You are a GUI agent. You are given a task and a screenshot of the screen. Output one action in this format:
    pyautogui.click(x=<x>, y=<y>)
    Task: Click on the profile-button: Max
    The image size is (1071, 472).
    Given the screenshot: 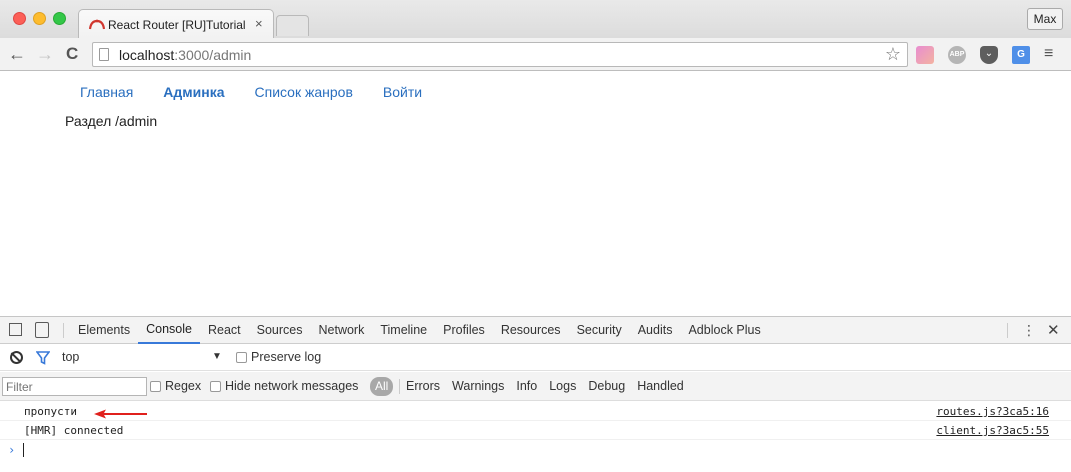 What is the action you would take?
    pyautogui.click(x=1045, y=19)
    